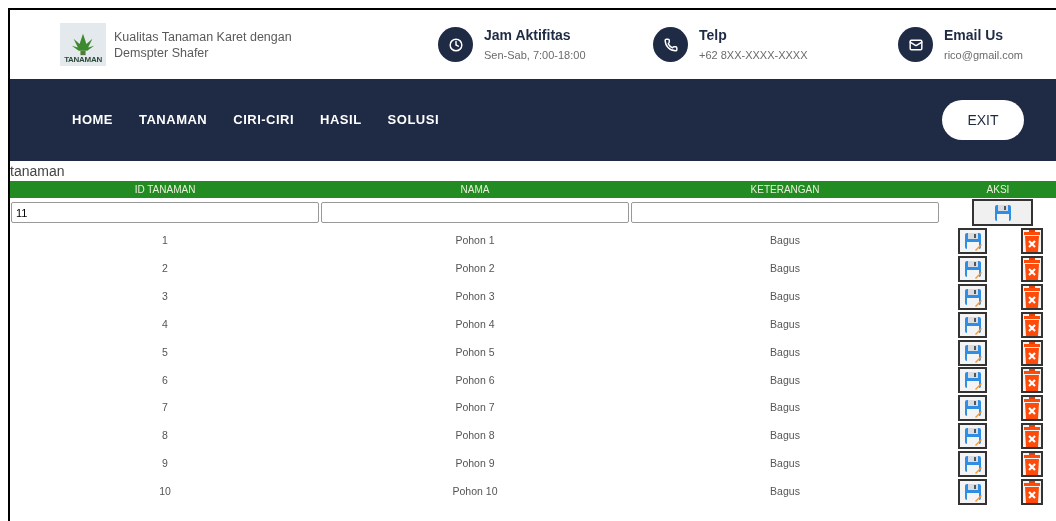 This screenshot has height=521, width=1056. Describe the element at coordinates (38, 171) in the screenshot. I see `section-title: tanaman` at that location.